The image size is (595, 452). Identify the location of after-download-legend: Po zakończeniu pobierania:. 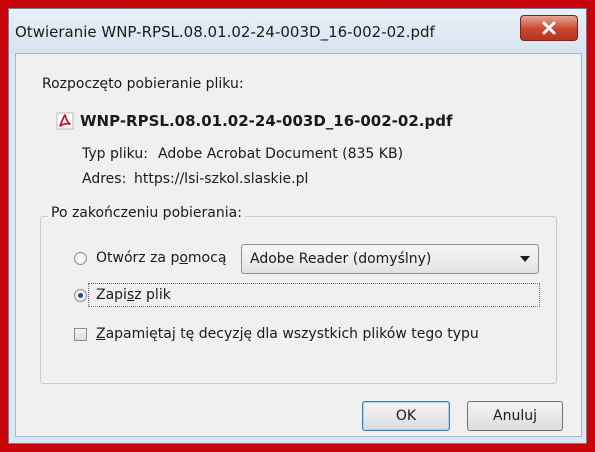
(146, 213).